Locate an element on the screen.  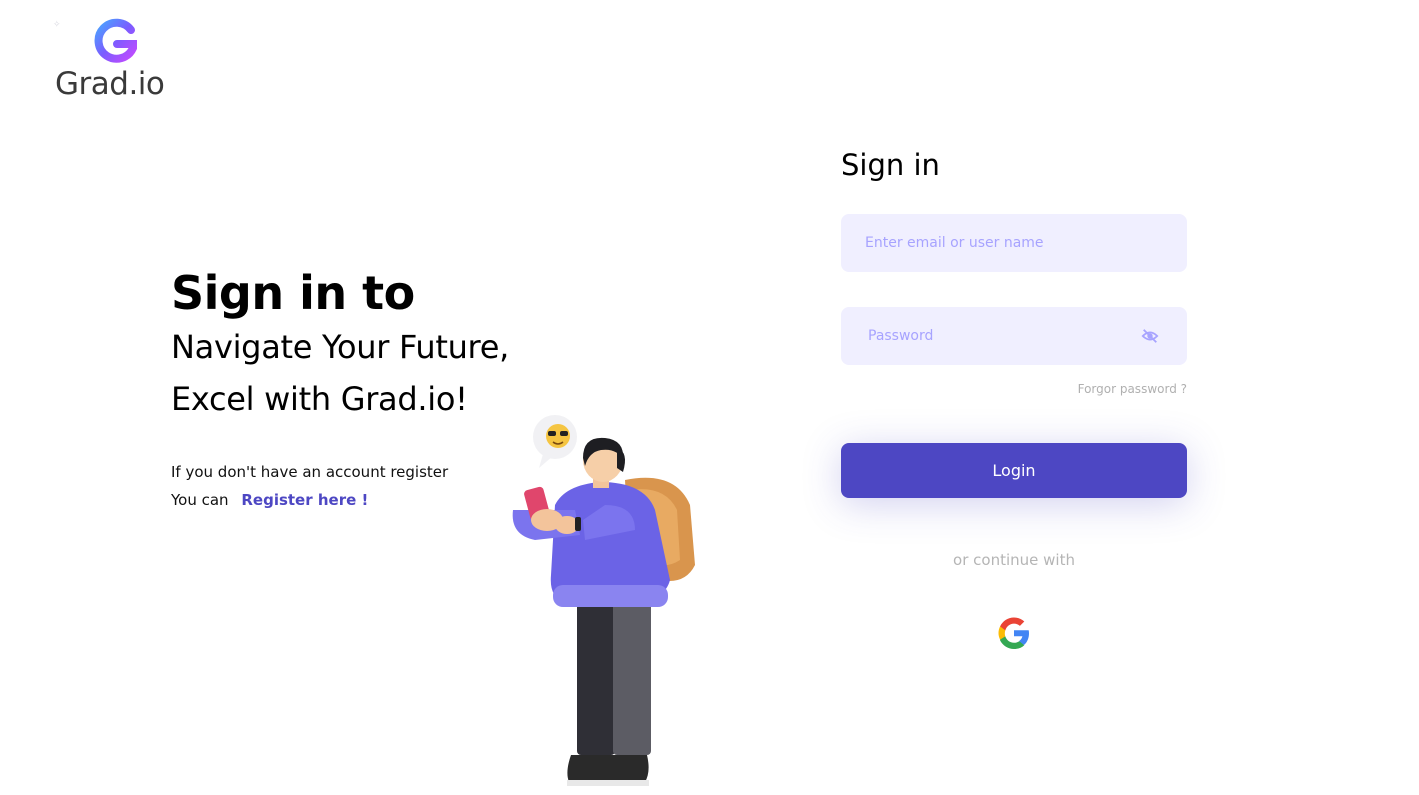
logo-g-icon is located at coordinates (115, 40).